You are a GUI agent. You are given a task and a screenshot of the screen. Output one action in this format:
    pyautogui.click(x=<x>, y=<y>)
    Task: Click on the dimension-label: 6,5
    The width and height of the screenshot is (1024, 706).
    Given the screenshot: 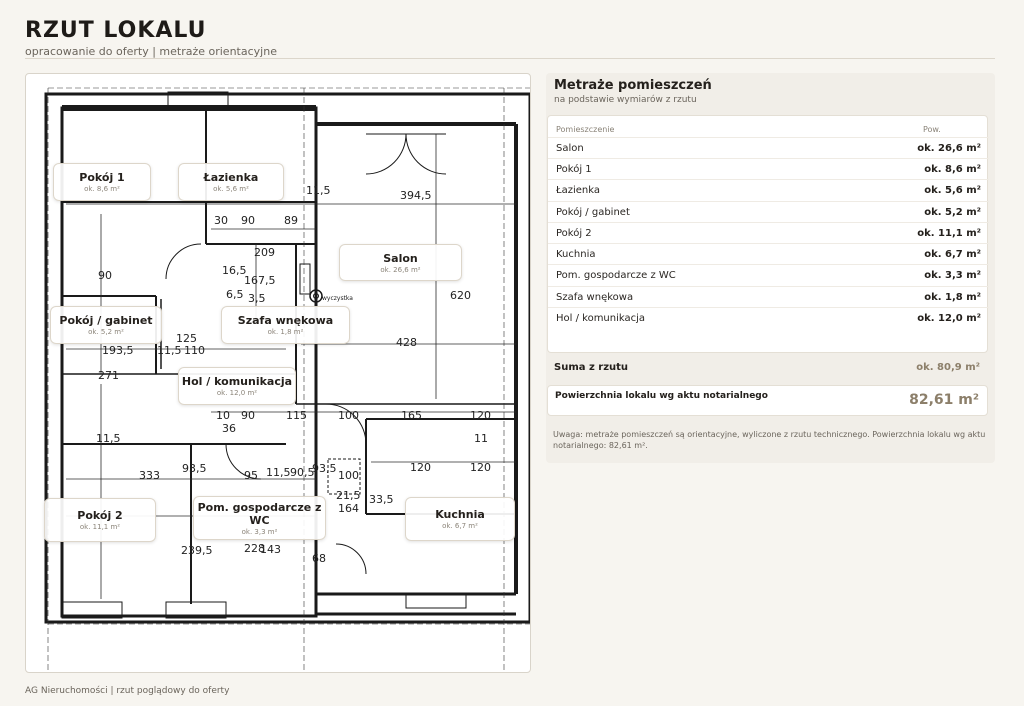 What is the action you would take?
    pyautogui.click(x=235, y=294)
    